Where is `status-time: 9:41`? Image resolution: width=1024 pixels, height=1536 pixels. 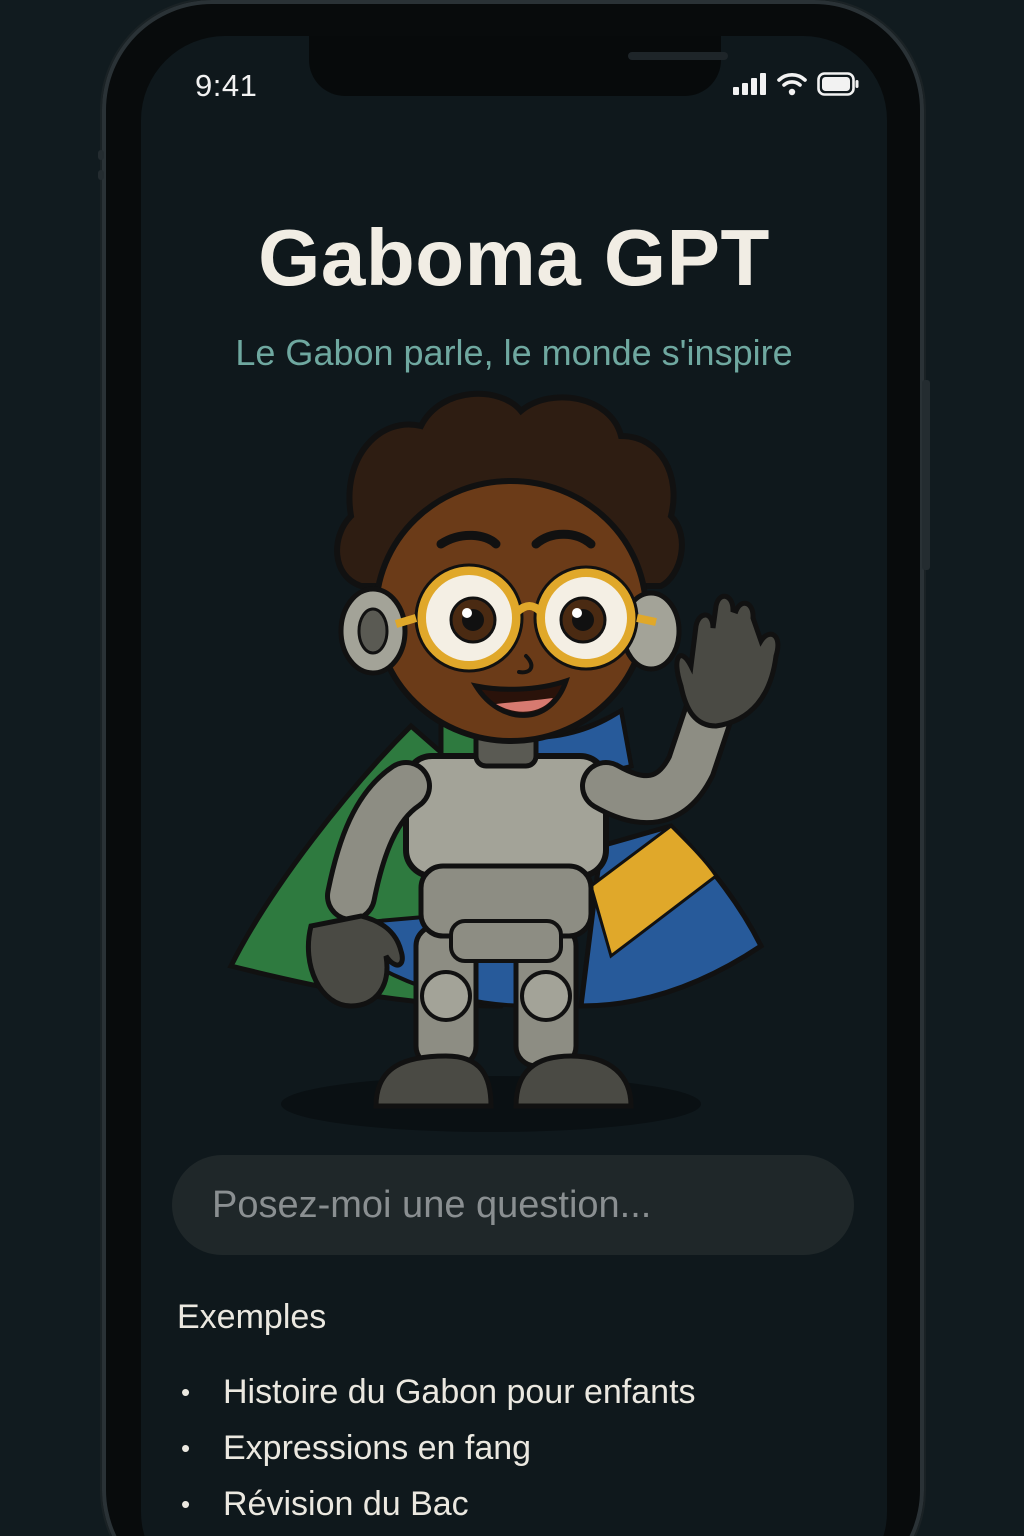 status-time: 9:41 is located at coordinates (226, 85).